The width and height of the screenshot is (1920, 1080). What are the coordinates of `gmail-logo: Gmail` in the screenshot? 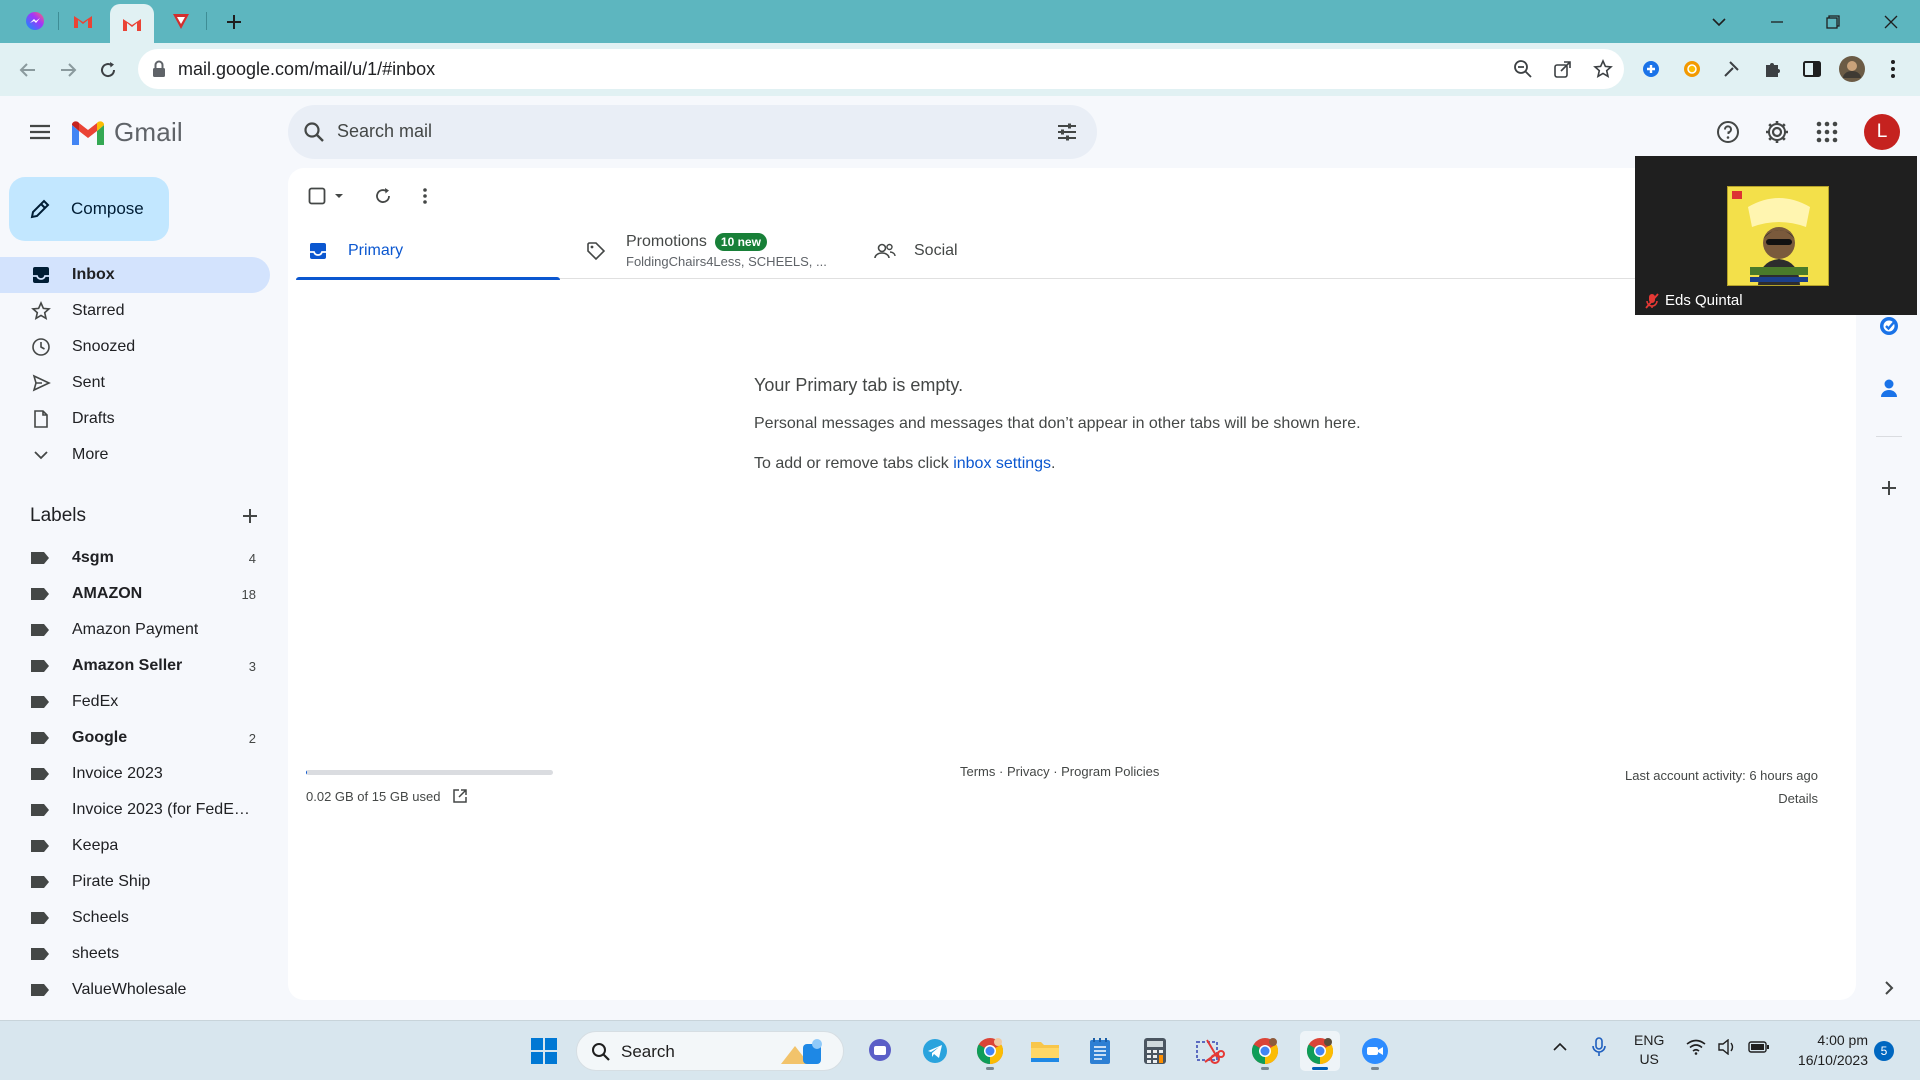 It's located at (126, 132).